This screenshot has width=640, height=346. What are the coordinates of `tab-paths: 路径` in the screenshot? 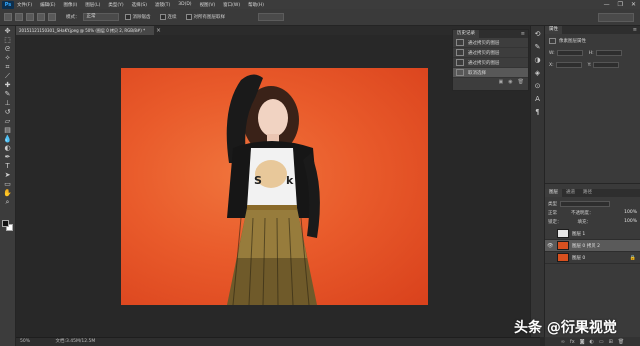 It's located at (587, 193).